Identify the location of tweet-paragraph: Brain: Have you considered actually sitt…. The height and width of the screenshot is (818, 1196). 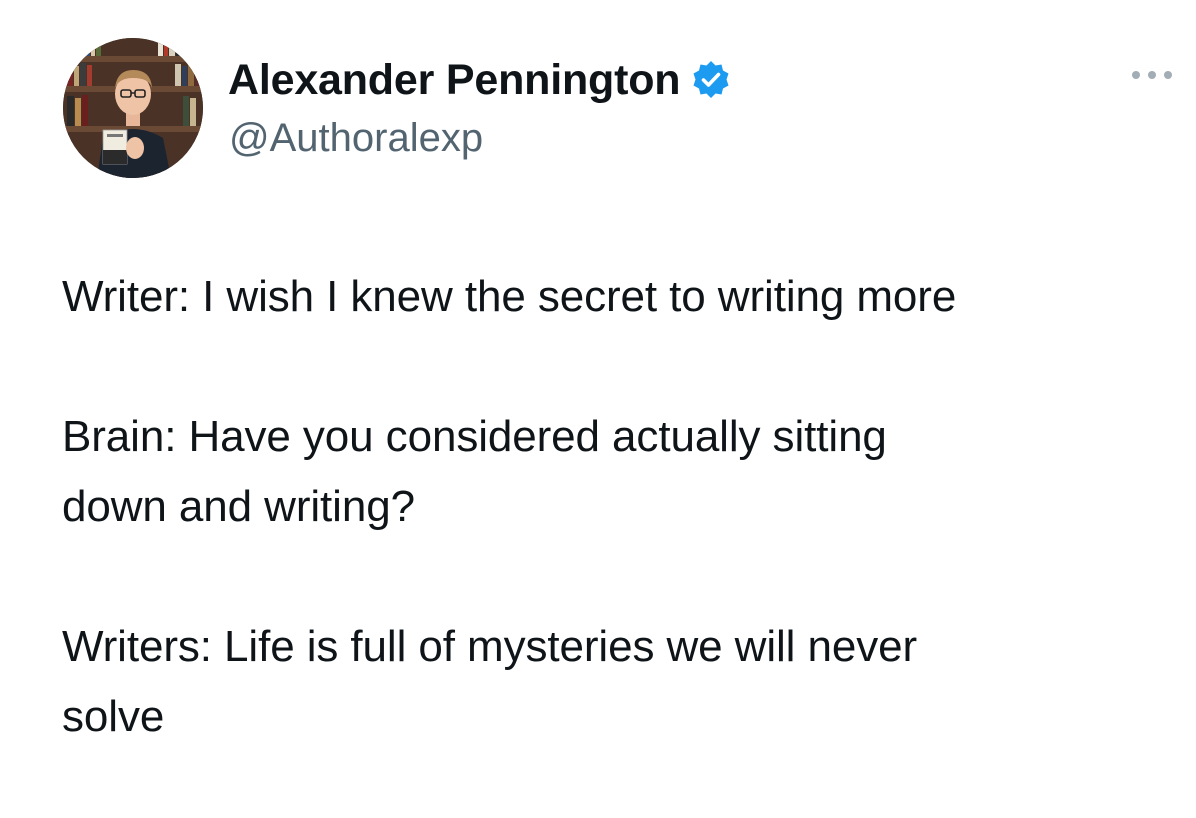
(474, 471).